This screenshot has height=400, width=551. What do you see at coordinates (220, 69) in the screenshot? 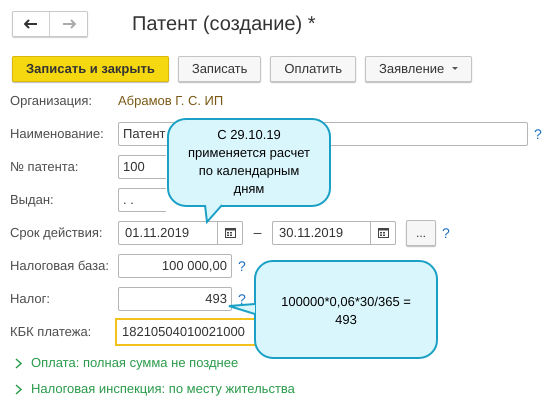
I see `toolbar-button: Записать` at bounding box center [220, 69].